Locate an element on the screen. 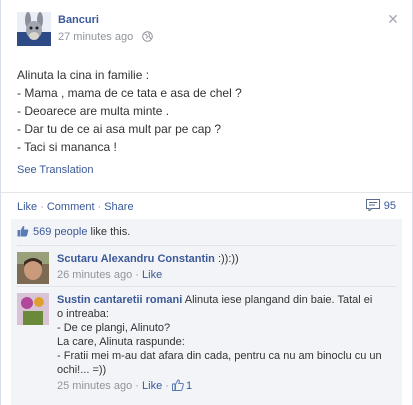 The image size is (413, 405). likers-link: 569 people is located at coordinates (60, 232).